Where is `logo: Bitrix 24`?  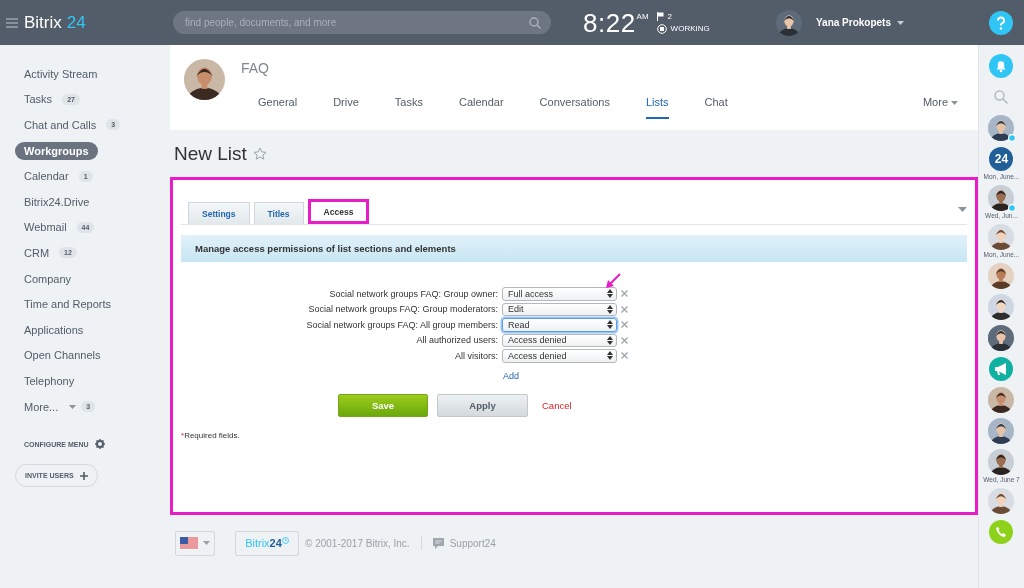 logo: Bitrix 24 is located at coordinates (55, 22).